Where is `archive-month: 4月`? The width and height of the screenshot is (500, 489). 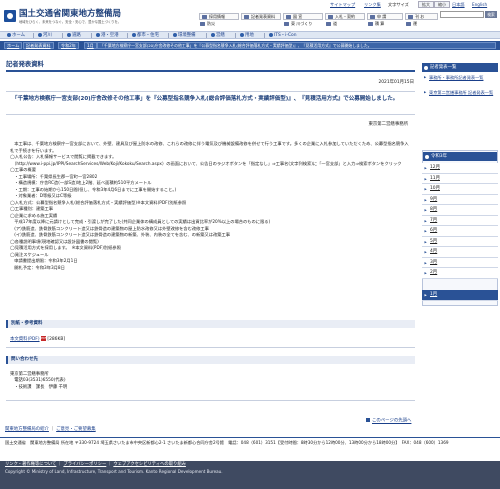 archive-month: 4月 is located at coordinates (460, 252).